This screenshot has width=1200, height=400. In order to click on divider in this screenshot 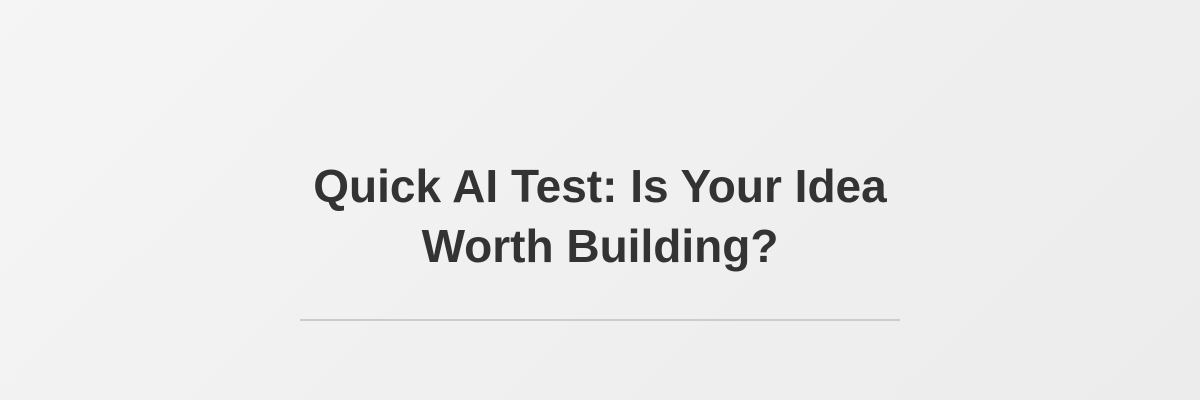, I will do `click(600, 320)`.